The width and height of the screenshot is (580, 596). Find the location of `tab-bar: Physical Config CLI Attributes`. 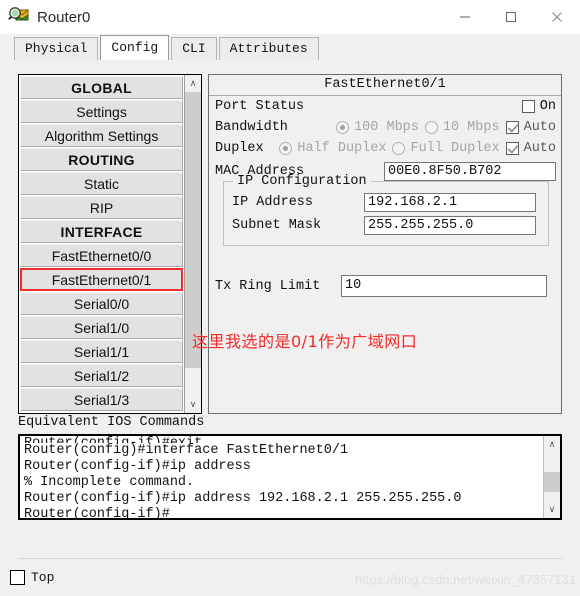

tab-bar: Physical Config CLI Attributes is located at coordinates (290, 47).